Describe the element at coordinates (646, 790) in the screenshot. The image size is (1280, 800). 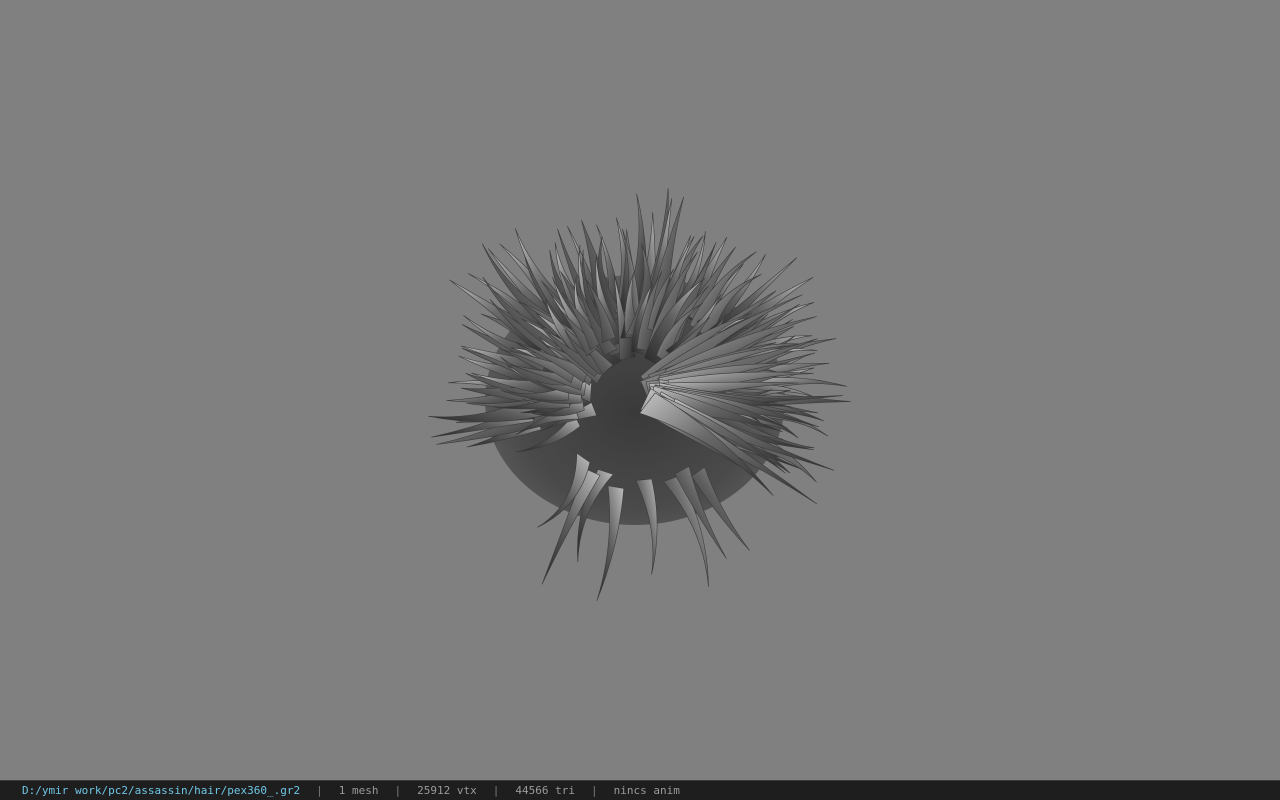
I see `animation-status: nincs anim` at that location.